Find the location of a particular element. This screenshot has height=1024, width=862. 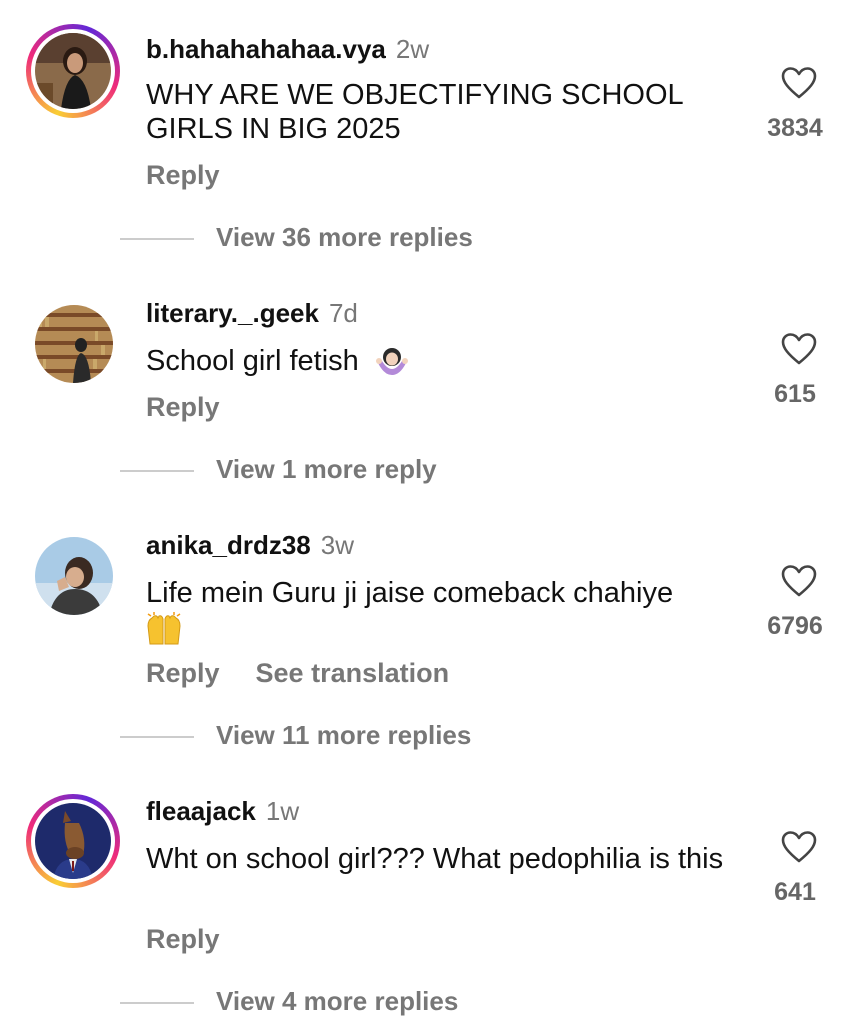

comment-timestamp: 7d is located at coordinates (343, 313).